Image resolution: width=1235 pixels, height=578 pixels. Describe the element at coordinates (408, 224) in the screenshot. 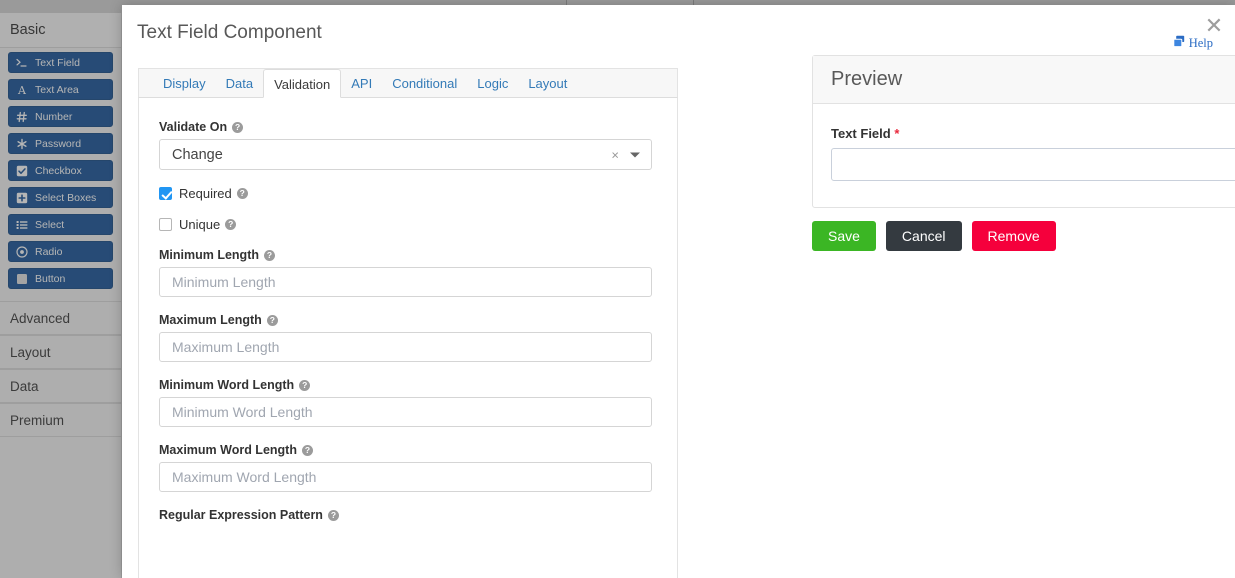

I see `field-unique: Unique ?` at that location.